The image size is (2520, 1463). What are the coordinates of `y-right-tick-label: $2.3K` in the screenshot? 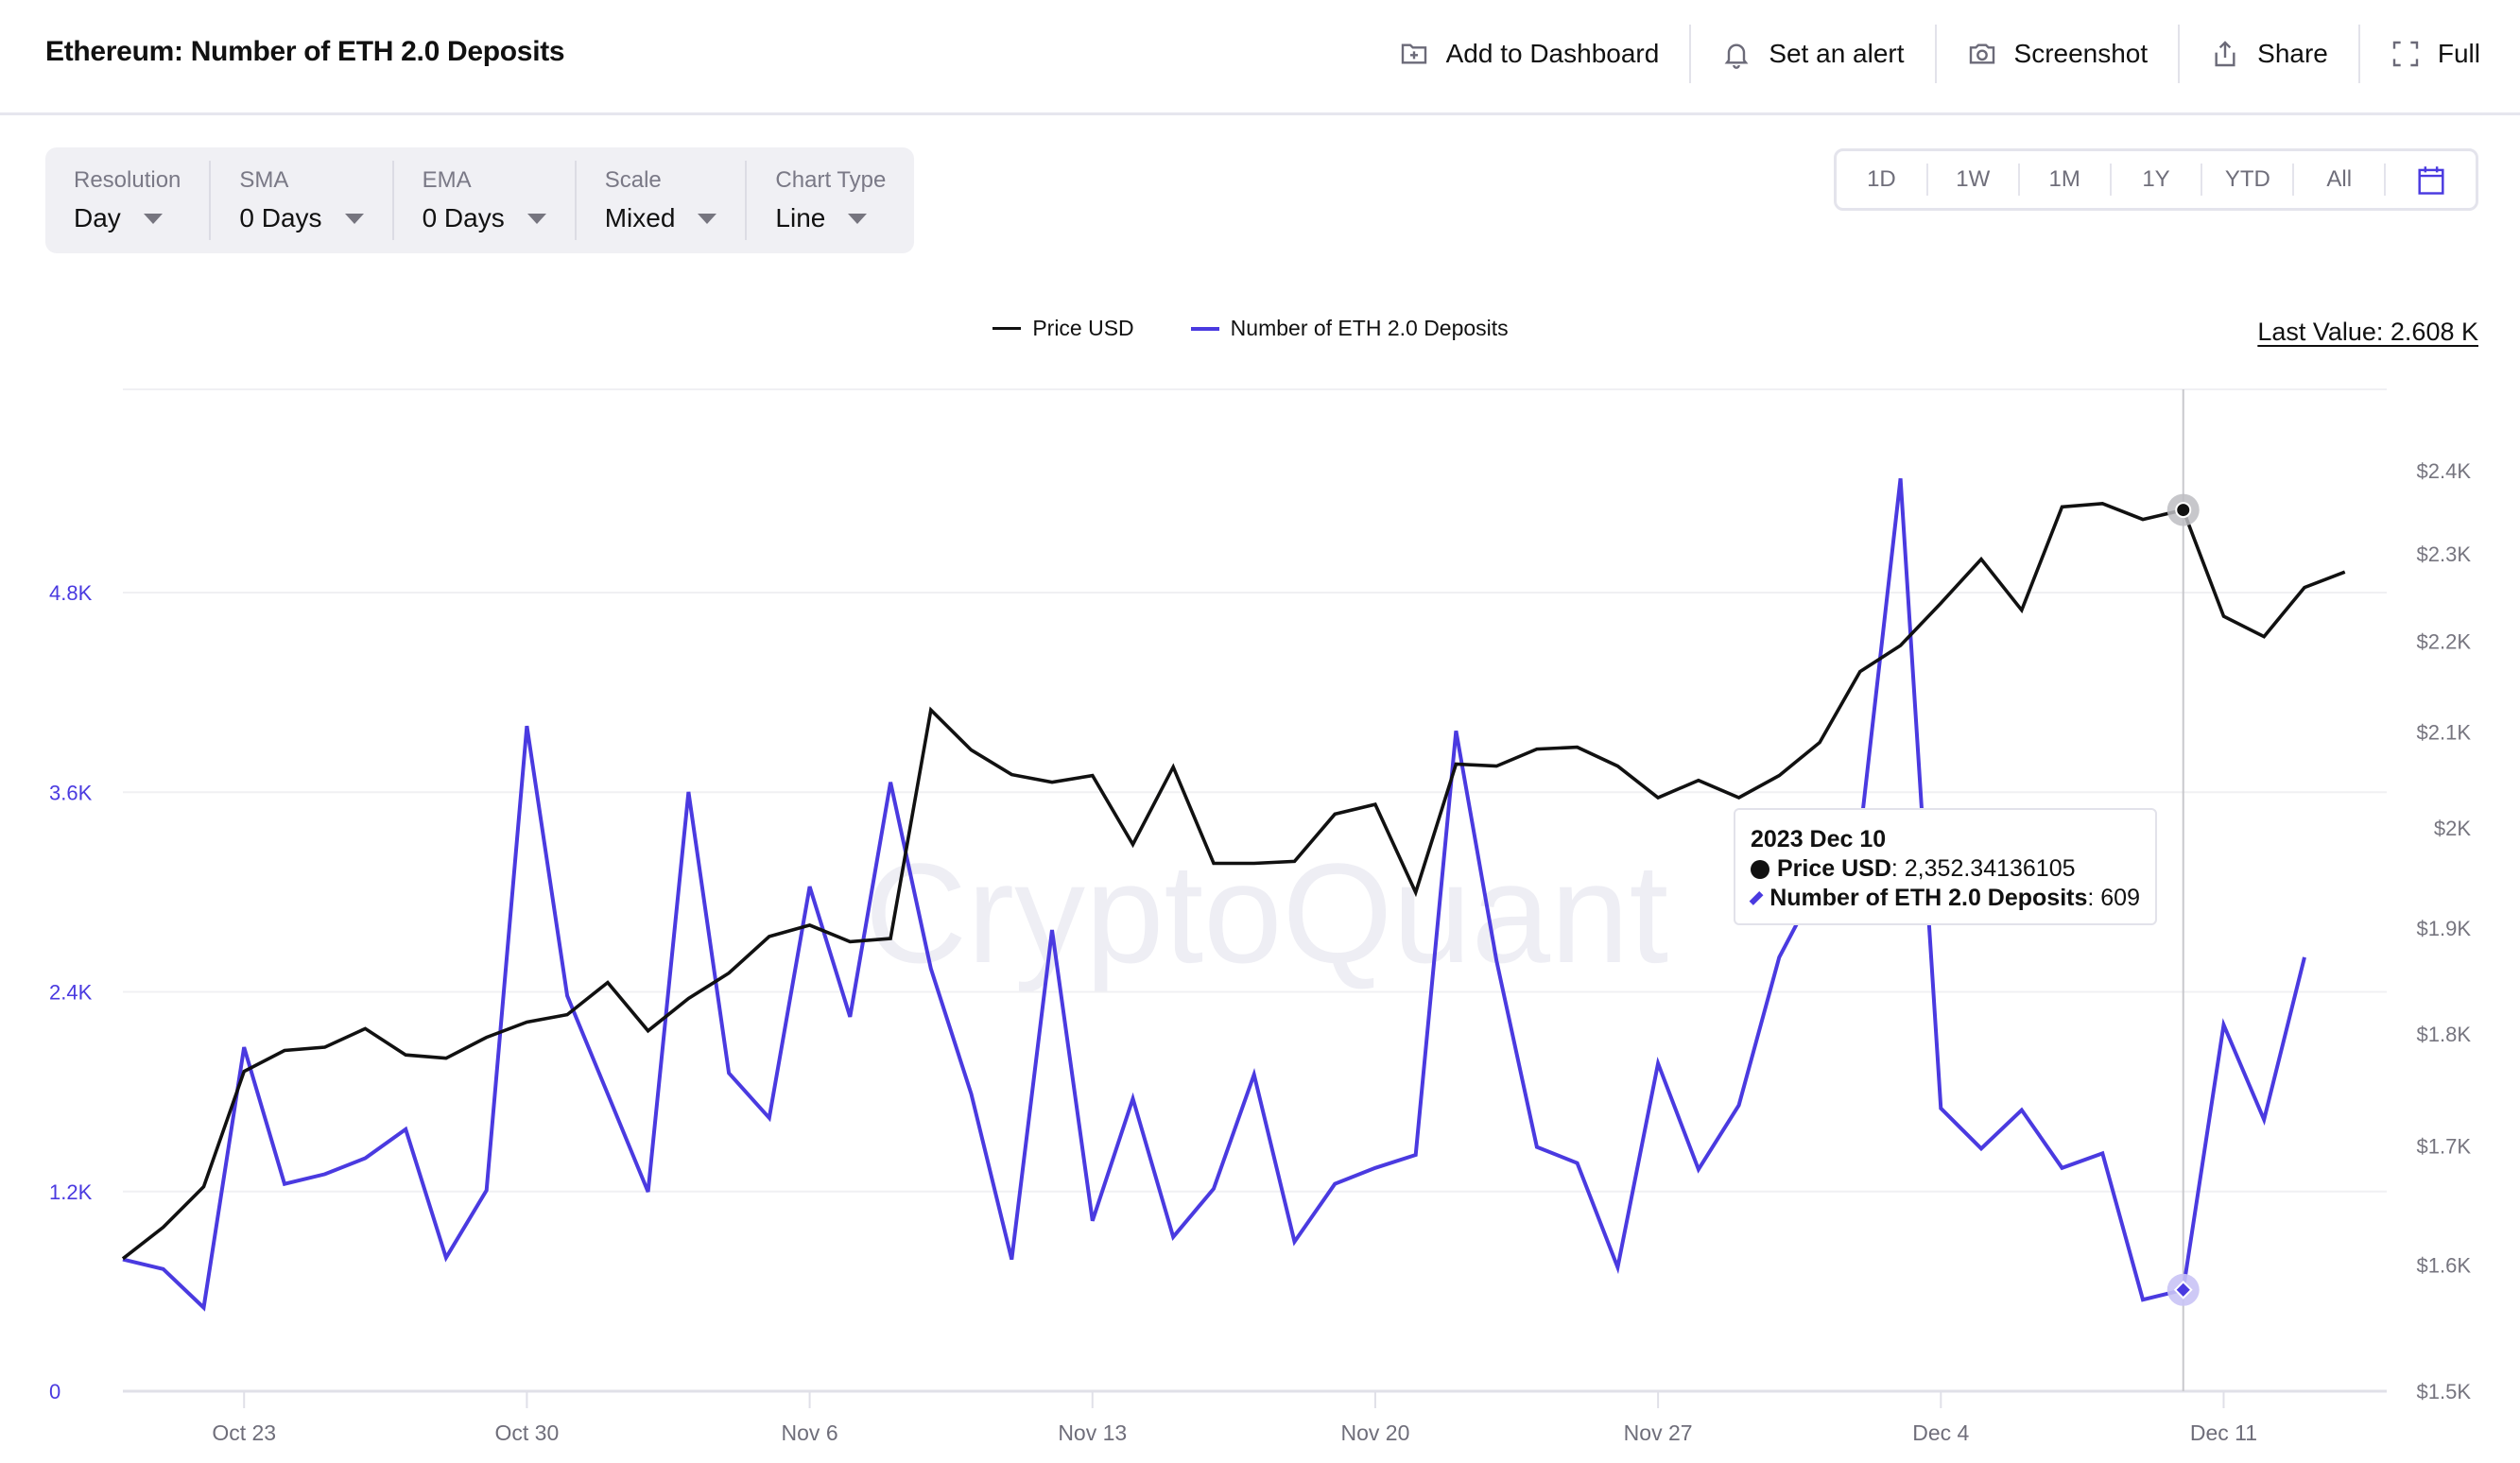 It's located at (2444, 554).